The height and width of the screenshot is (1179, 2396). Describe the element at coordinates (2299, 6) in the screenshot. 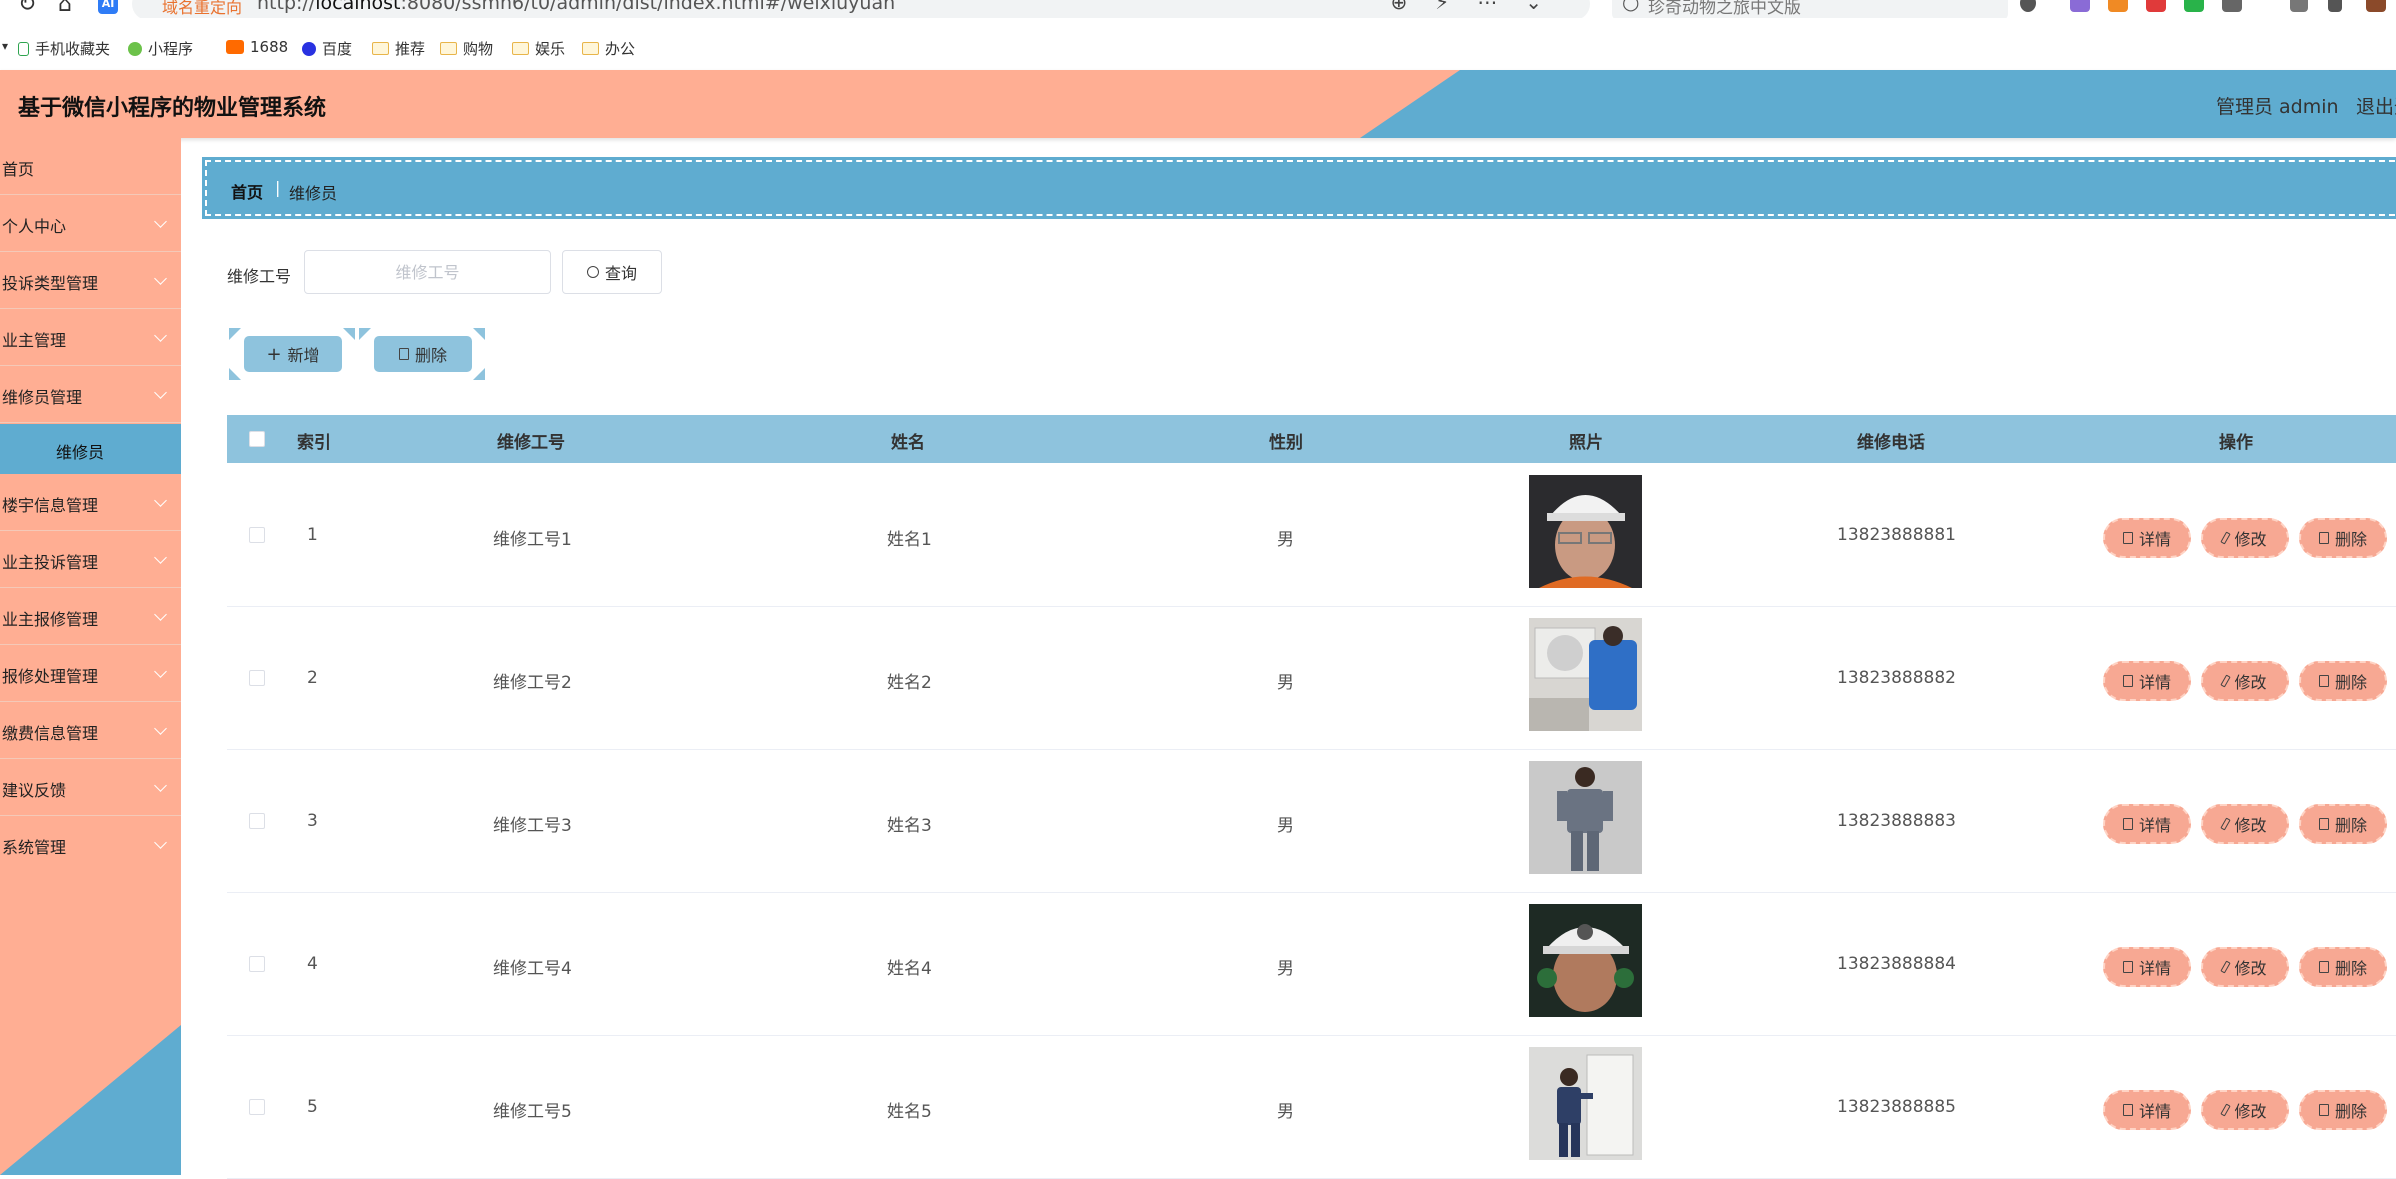

I see `download-icon` at that location.